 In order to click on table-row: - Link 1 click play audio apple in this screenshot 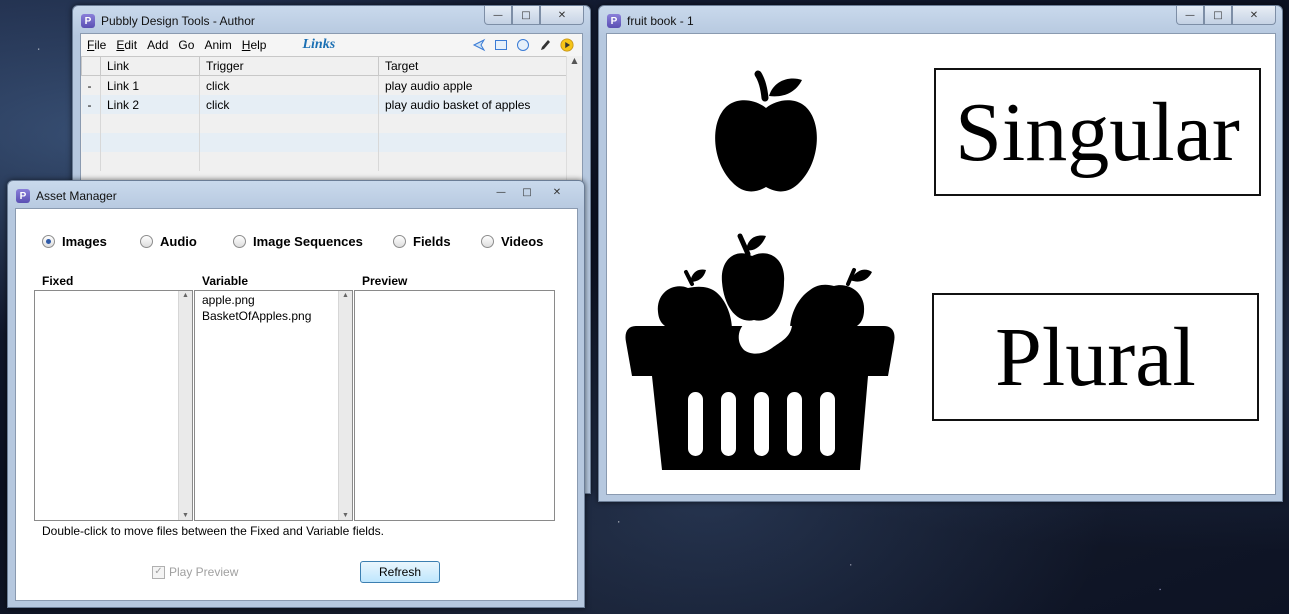, I will do `click(327, 85)`.